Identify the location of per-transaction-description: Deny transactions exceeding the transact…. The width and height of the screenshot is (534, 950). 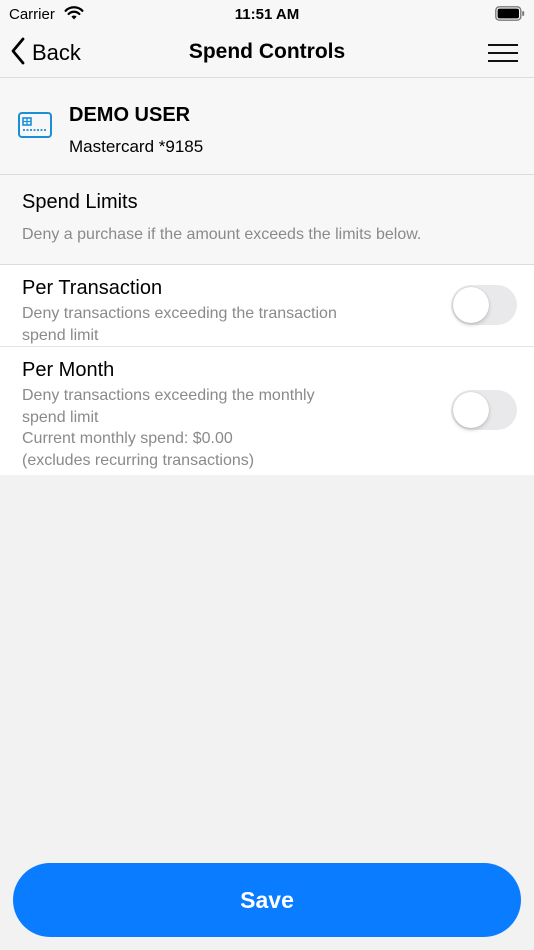
(222, 324).